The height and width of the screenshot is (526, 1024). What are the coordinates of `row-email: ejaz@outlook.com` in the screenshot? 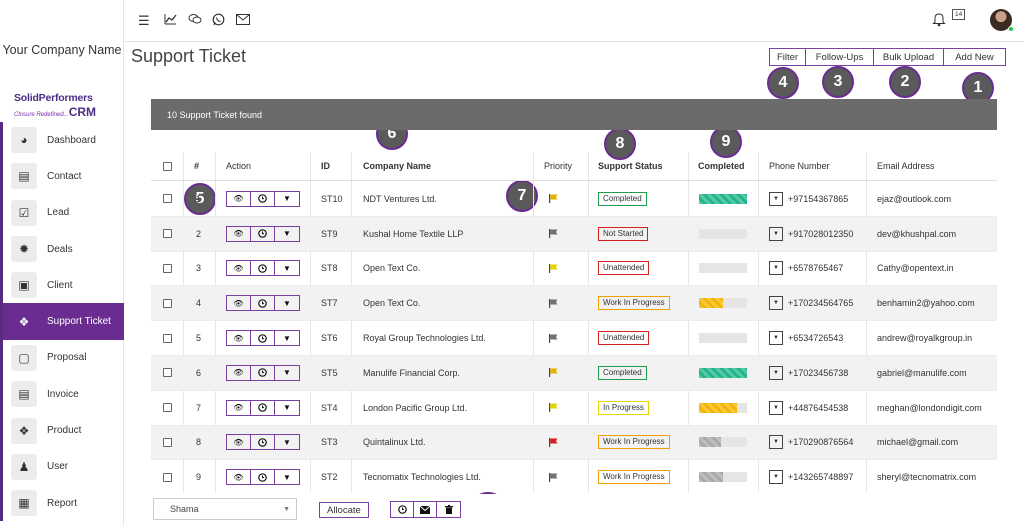 It's located at (914, 199).